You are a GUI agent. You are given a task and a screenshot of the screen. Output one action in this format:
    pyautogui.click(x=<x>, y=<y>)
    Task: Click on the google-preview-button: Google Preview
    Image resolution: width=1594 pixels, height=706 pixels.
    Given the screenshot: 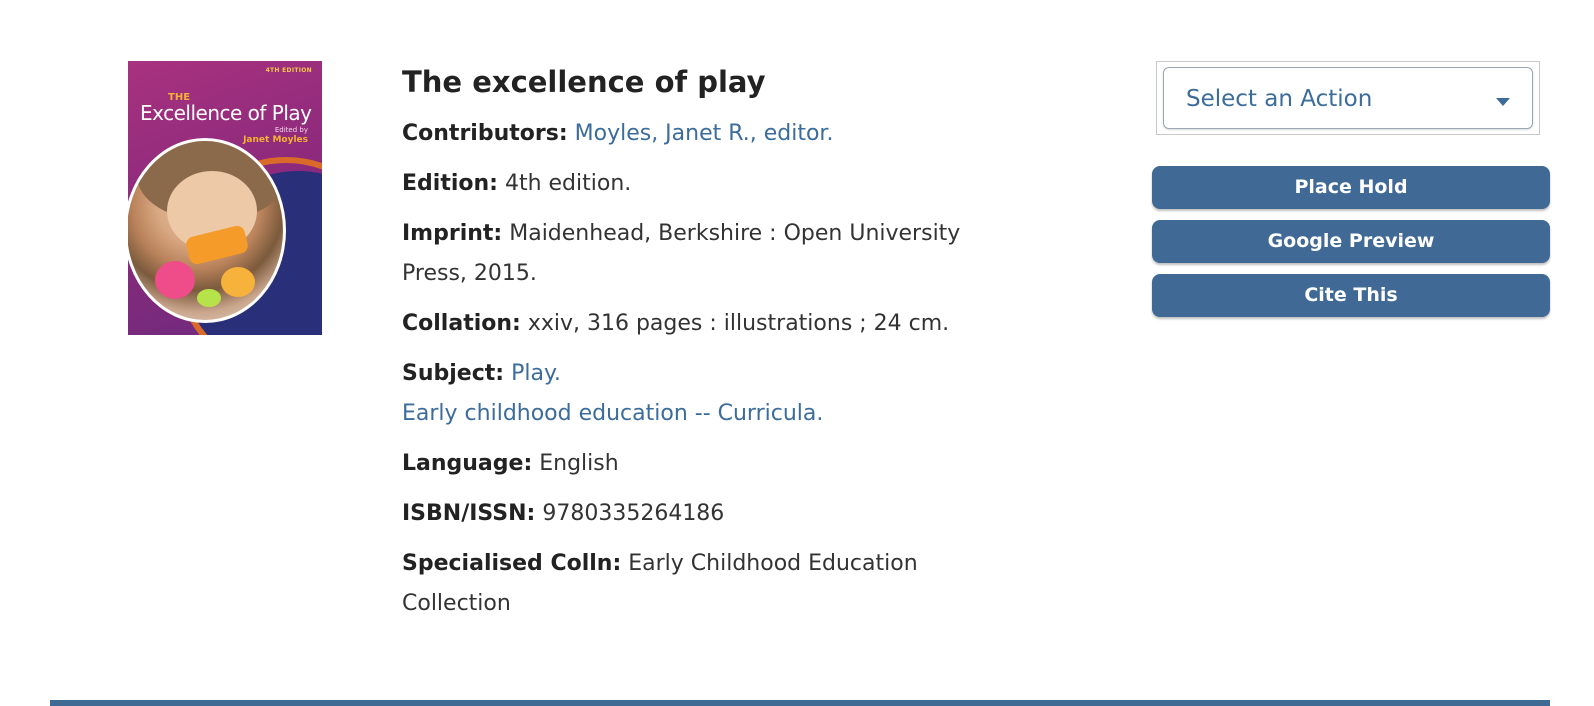 What is the action you would take?
    pyautogui.click(x=1351, y=241)
    